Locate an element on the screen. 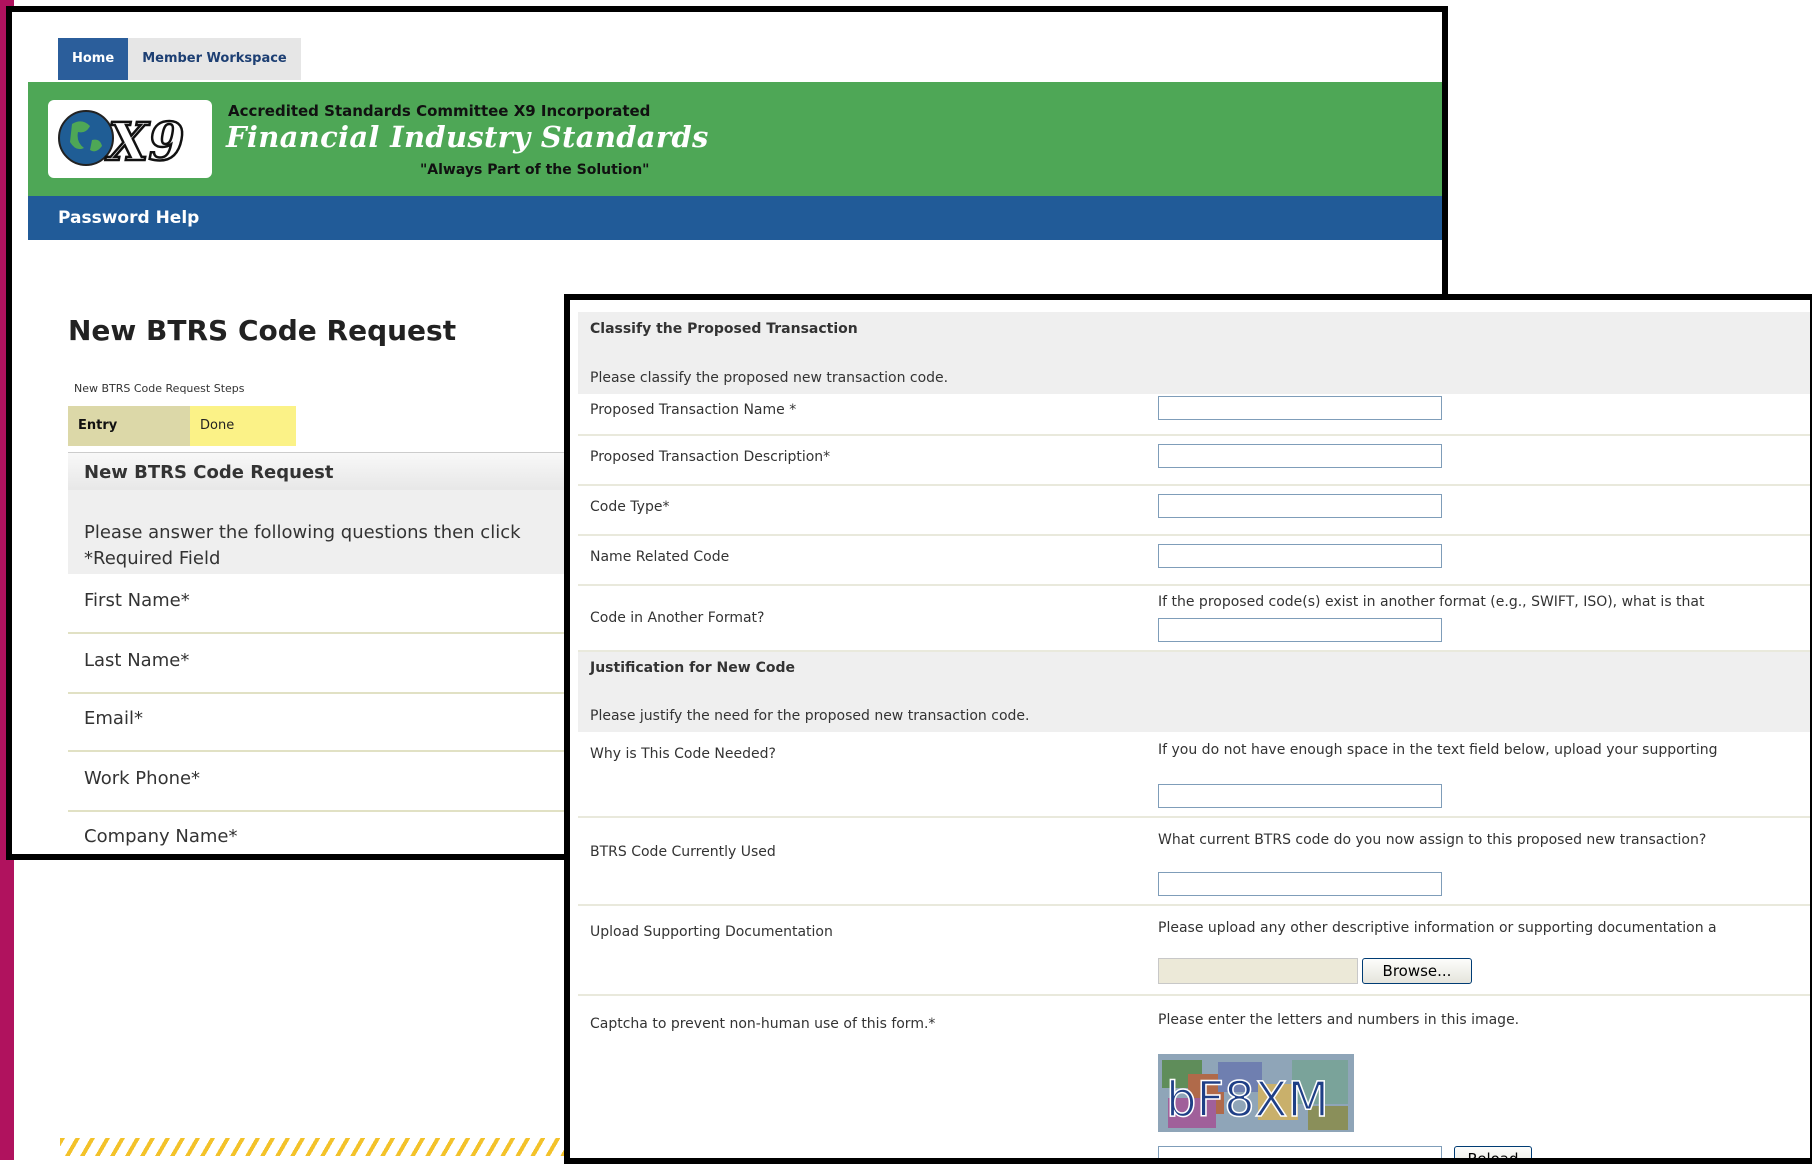 The width and height of the screenshot is (1812, 1164). proposed-description-row: Proposed Transaction Description* is located at coordinates (1194, 461).